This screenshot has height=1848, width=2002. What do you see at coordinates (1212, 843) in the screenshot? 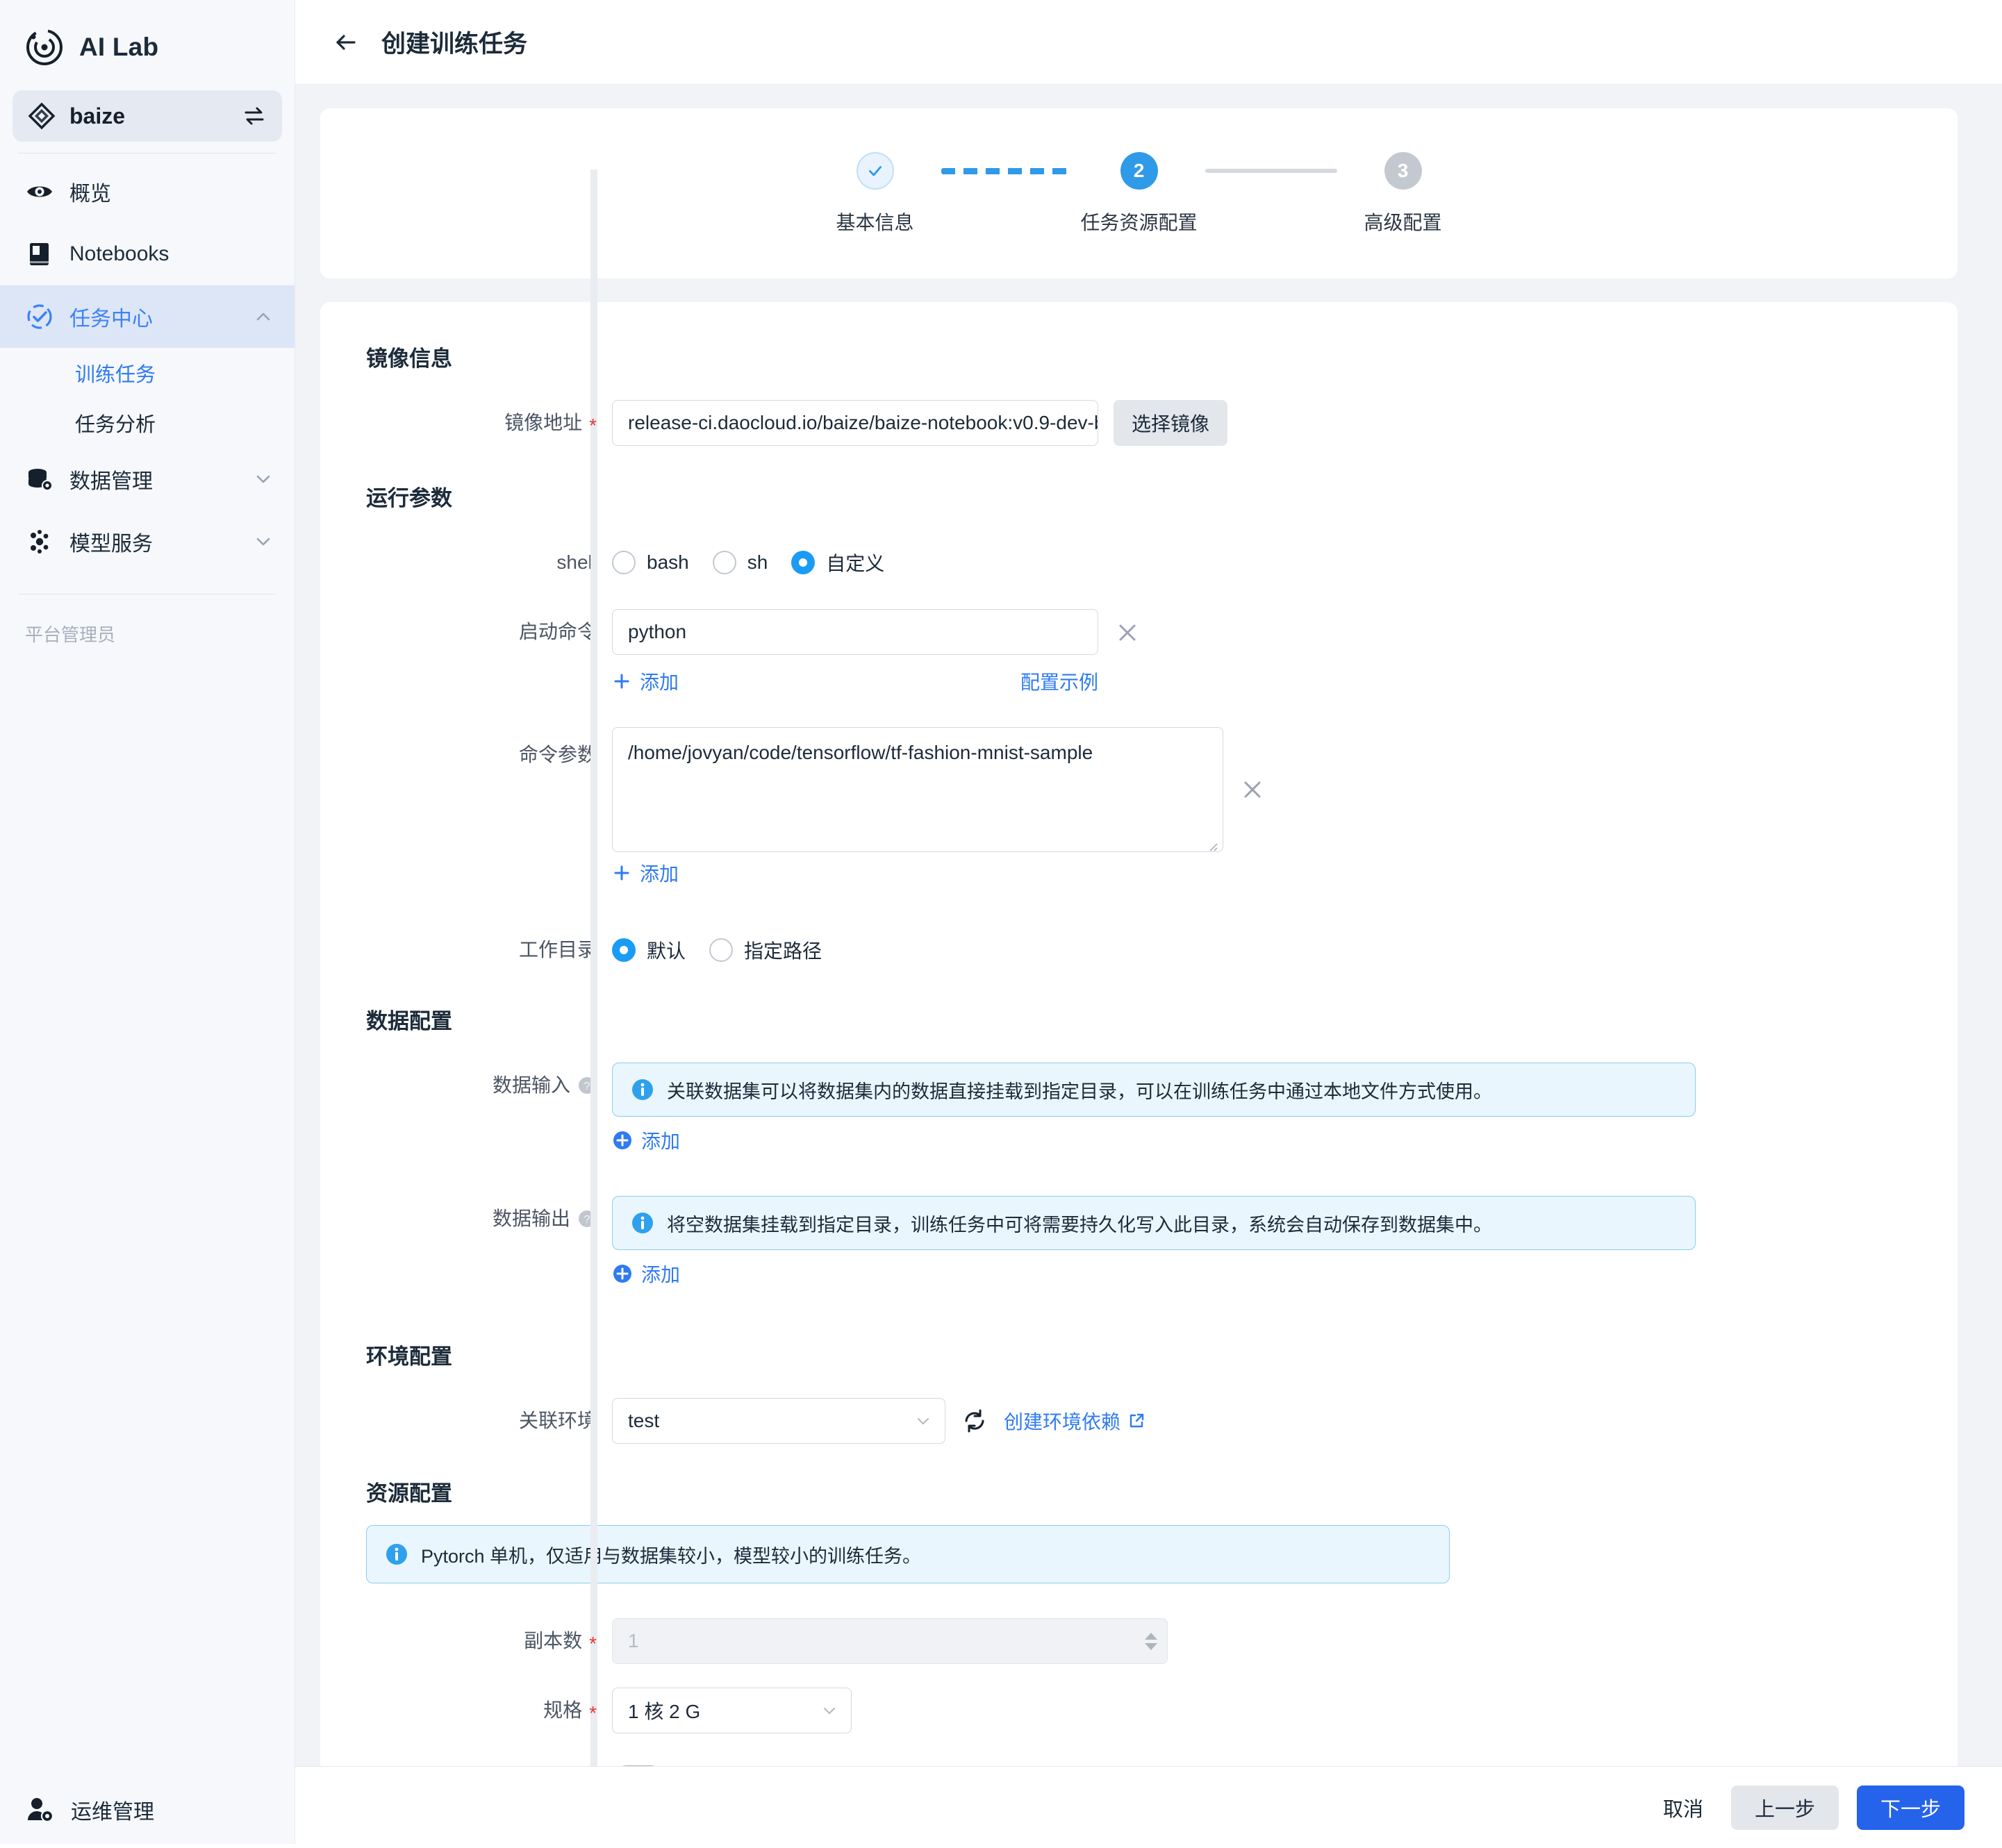
I see `resize-grip-icon` at bounding box center [1212, 843].